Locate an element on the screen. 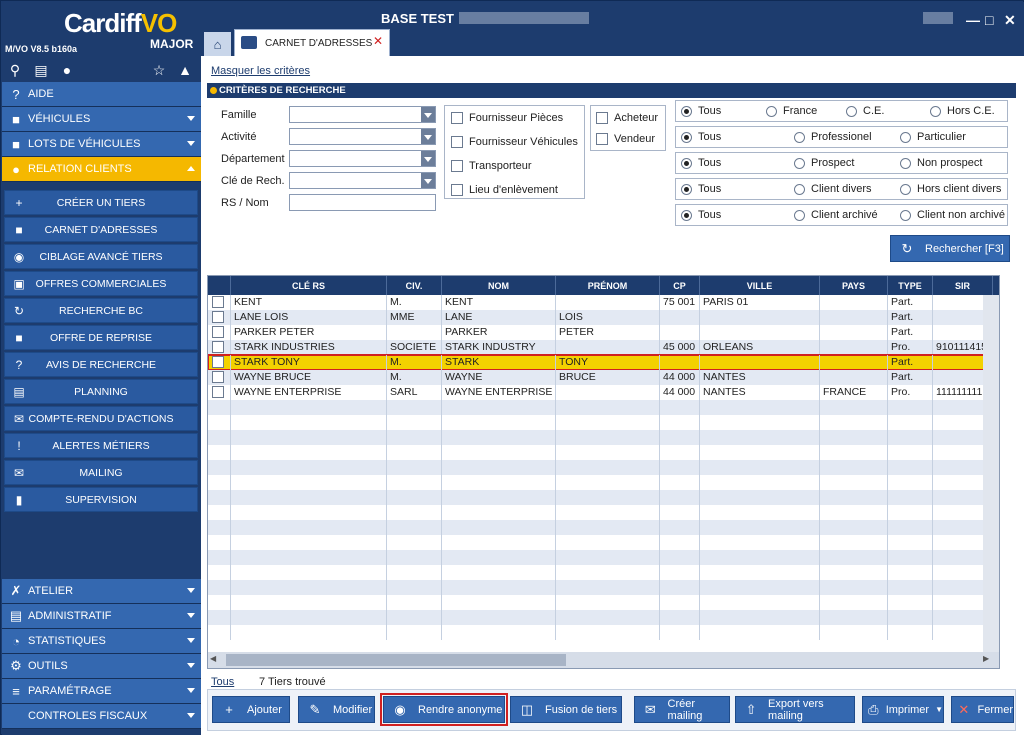 The image size is (1024, 735). action-button-0: + Ajouter is located at coordinates (251, 709).